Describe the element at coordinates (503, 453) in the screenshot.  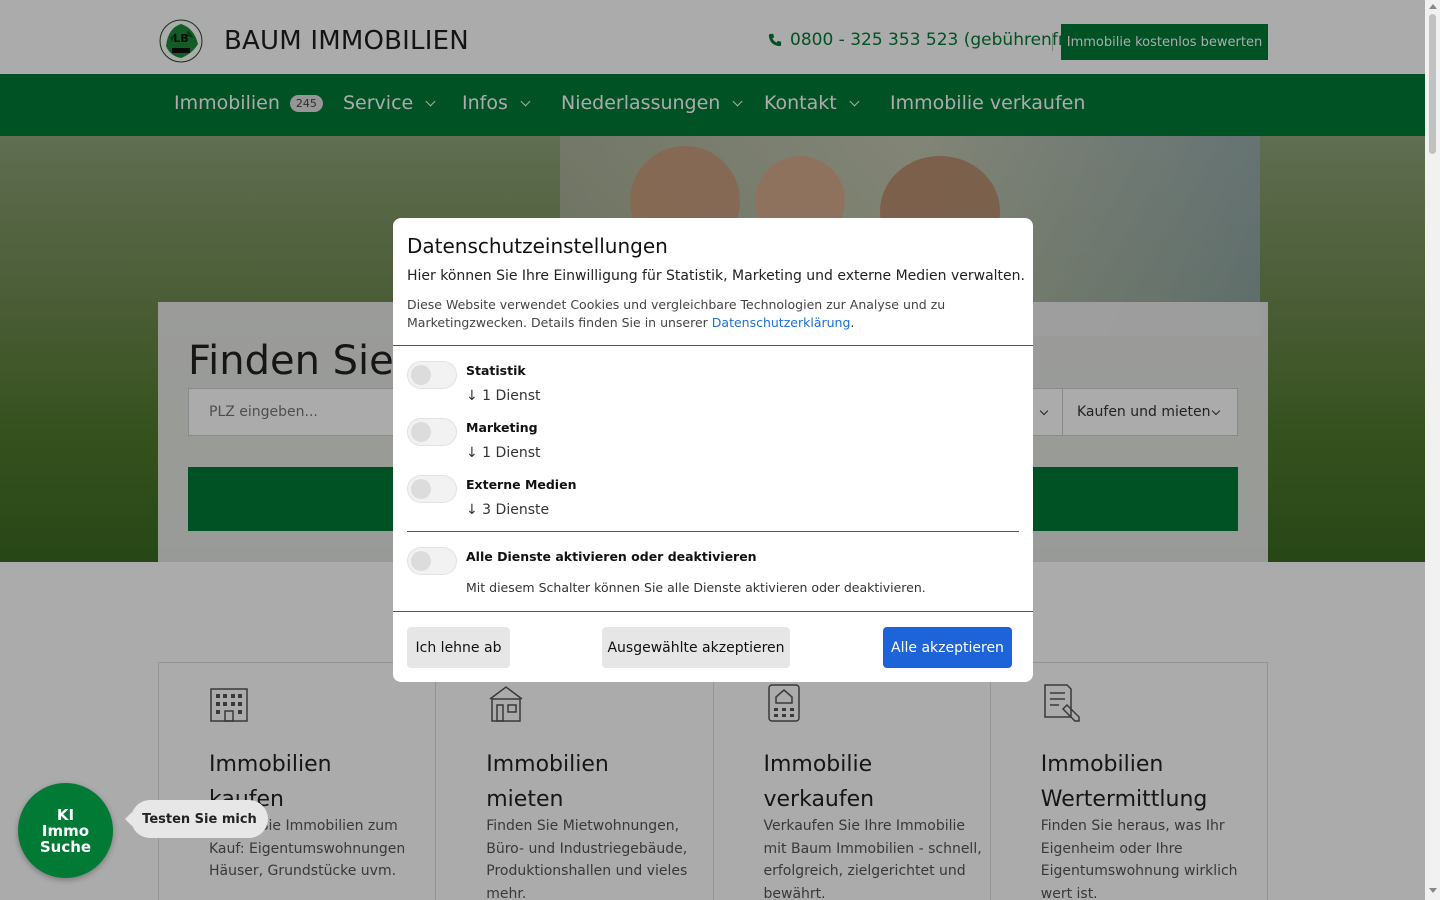
I see `marketing-services-count: ↓ 1 Dienst` at that location.